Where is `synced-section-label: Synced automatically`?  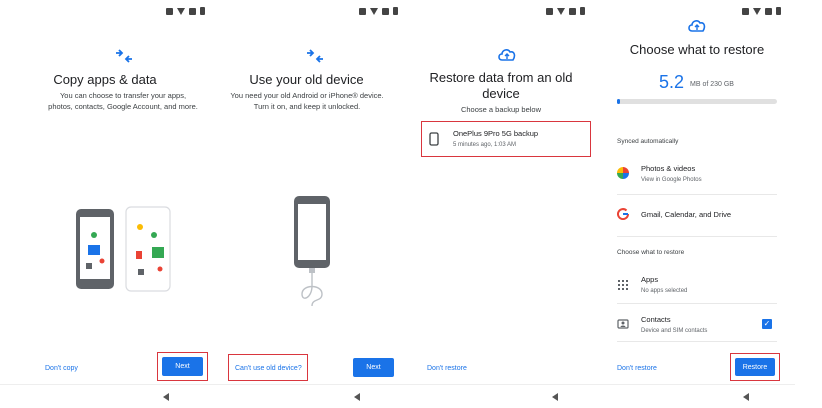
synced-section-label: Synced automatically is located at coordinates (648, 141).